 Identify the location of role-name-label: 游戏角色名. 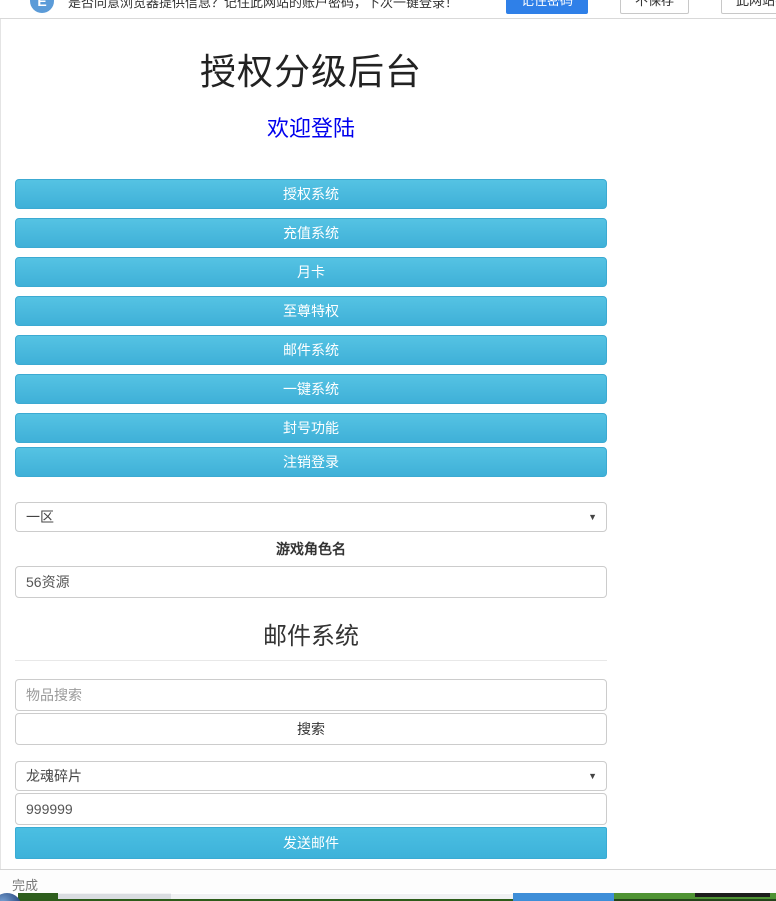
(311, 549).